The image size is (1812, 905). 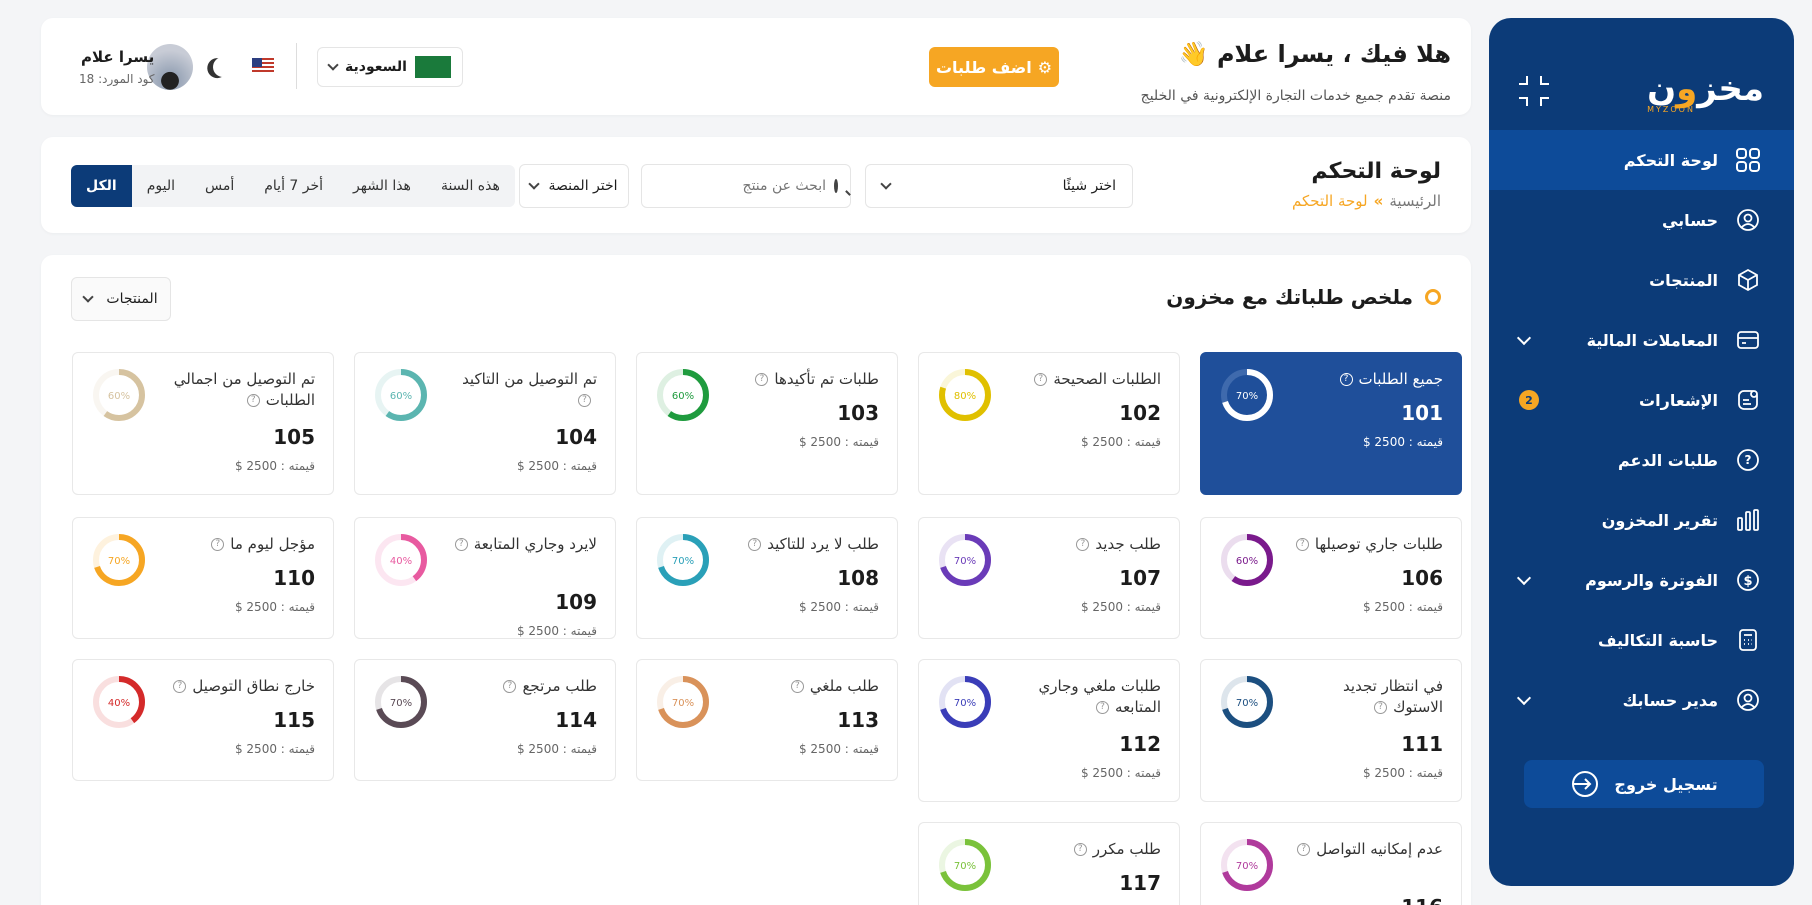 What do you see at coordinates (1641, 220) in the screenshot?
I see `sidebar-item-user: حسابي` at bounding box center [1641, 220].